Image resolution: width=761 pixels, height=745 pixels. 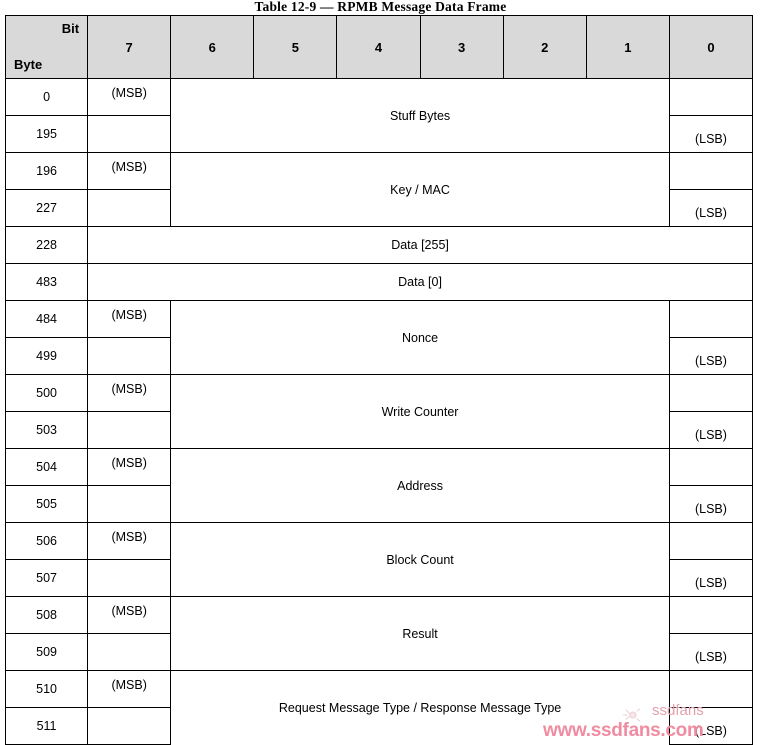 I want to click on field-name-cell: Block Count, so click(x=420, y=559).